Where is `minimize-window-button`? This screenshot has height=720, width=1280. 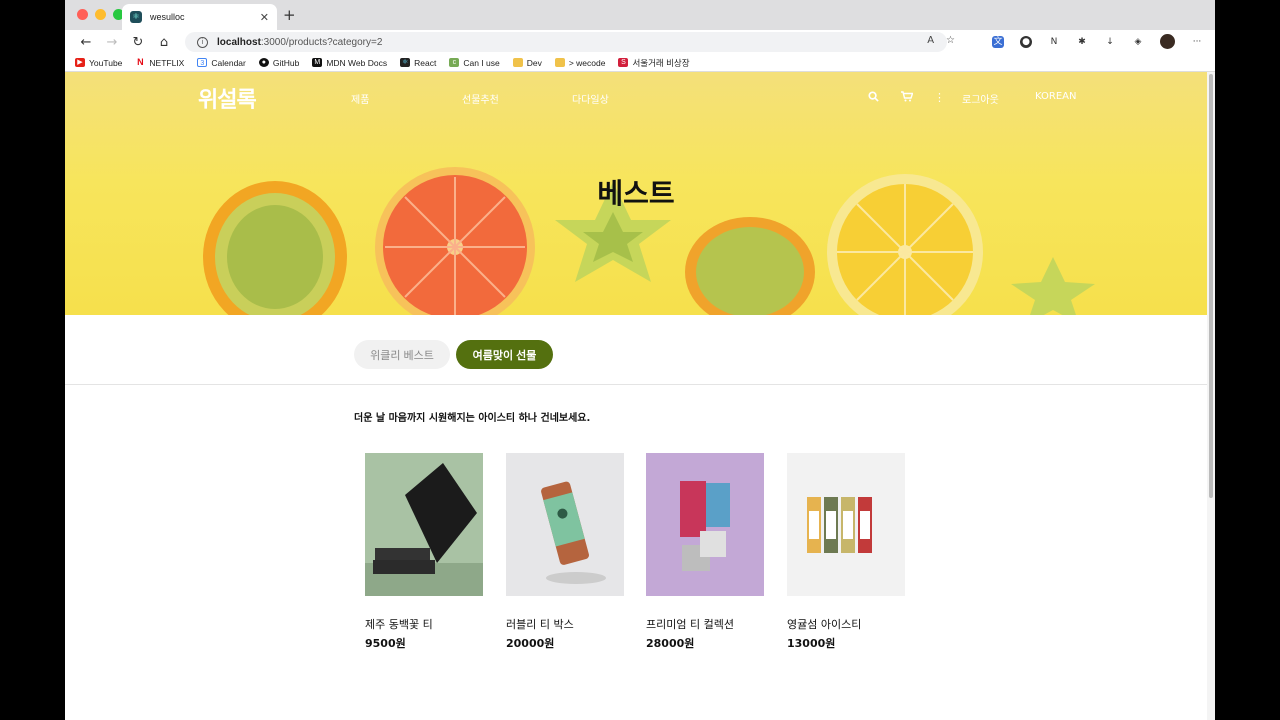 minimize-window-button is located at coordinates (100, 14).